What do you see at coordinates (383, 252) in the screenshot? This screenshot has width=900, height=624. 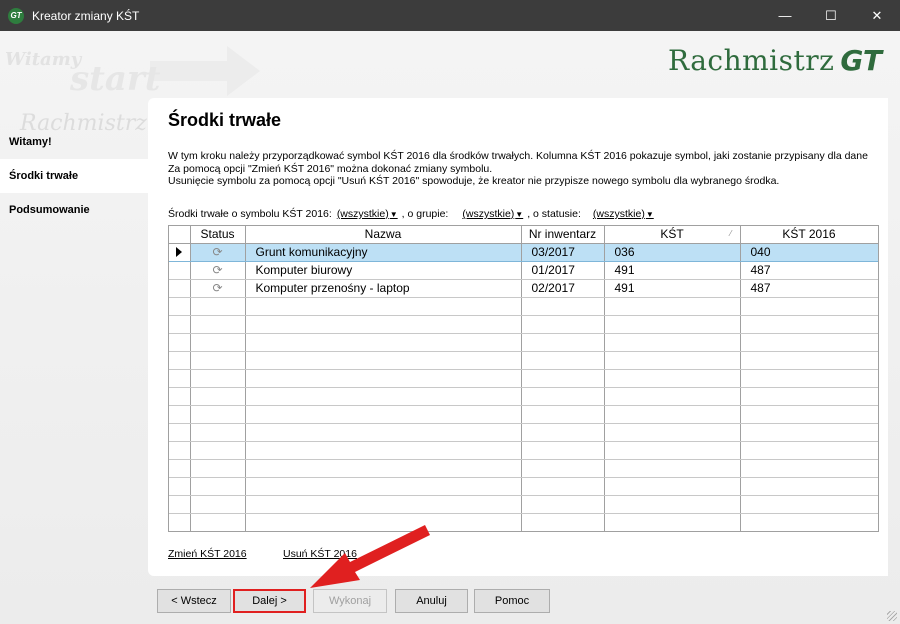 I see `cell-nazwa: Grunt komunikacyjny` at bounding box center [383, 252].